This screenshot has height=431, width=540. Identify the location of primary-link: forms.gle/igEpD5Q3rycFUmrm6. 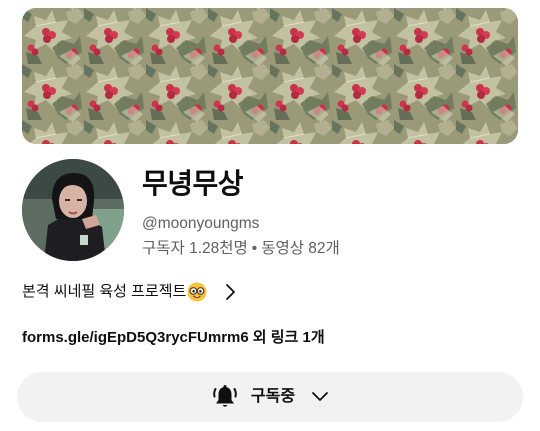
(135, 337).